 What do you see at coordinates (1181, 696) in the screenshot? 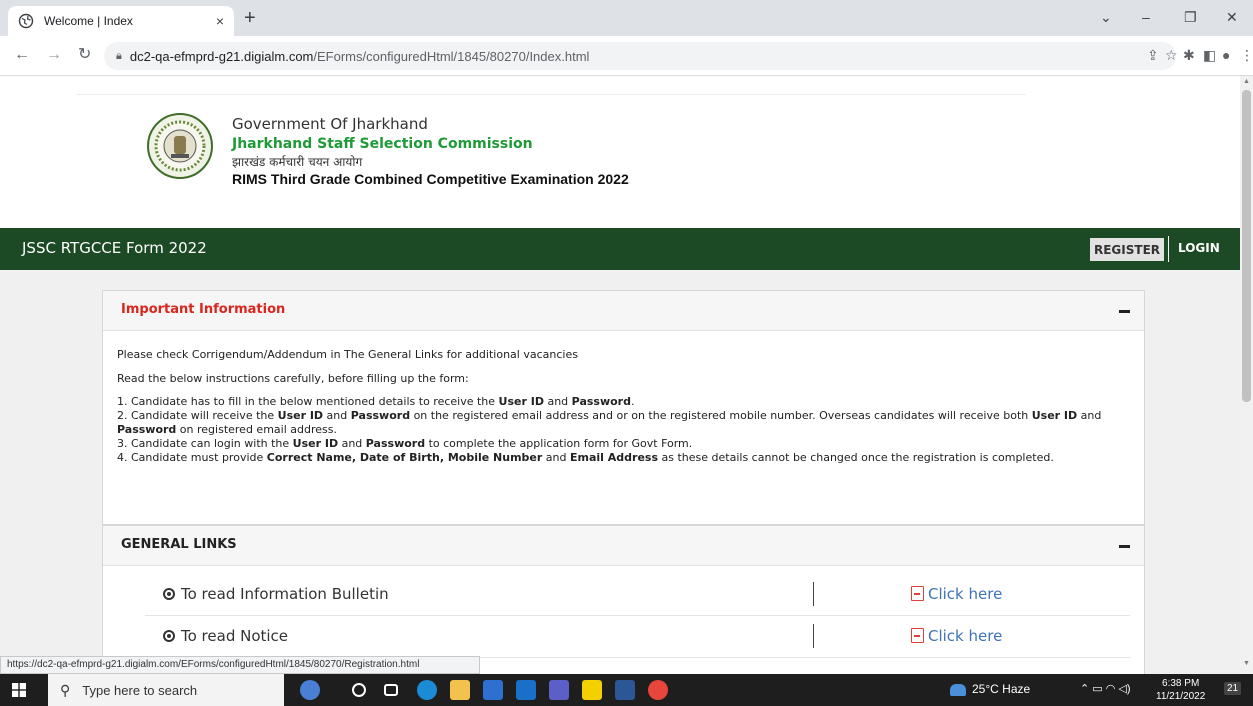
I see `clock-date: 11/21/2022` at bounding box center [1181, 696].